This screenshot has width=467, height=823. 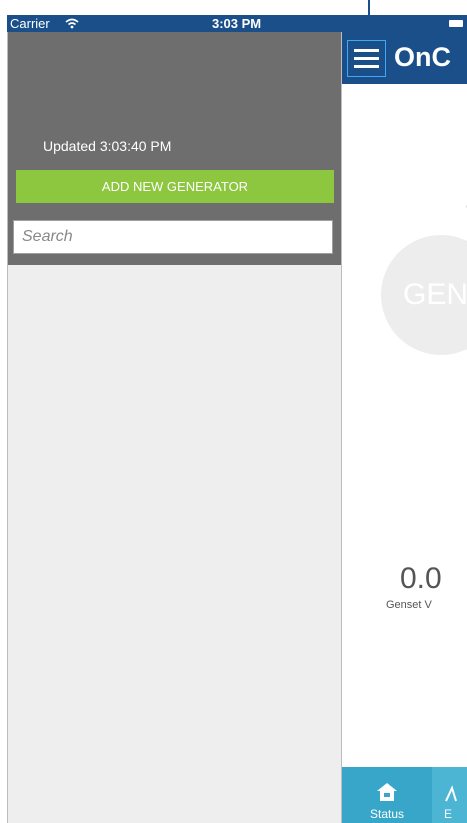 I want to click on tab-status-label: Status, so click(x=387, y=814).